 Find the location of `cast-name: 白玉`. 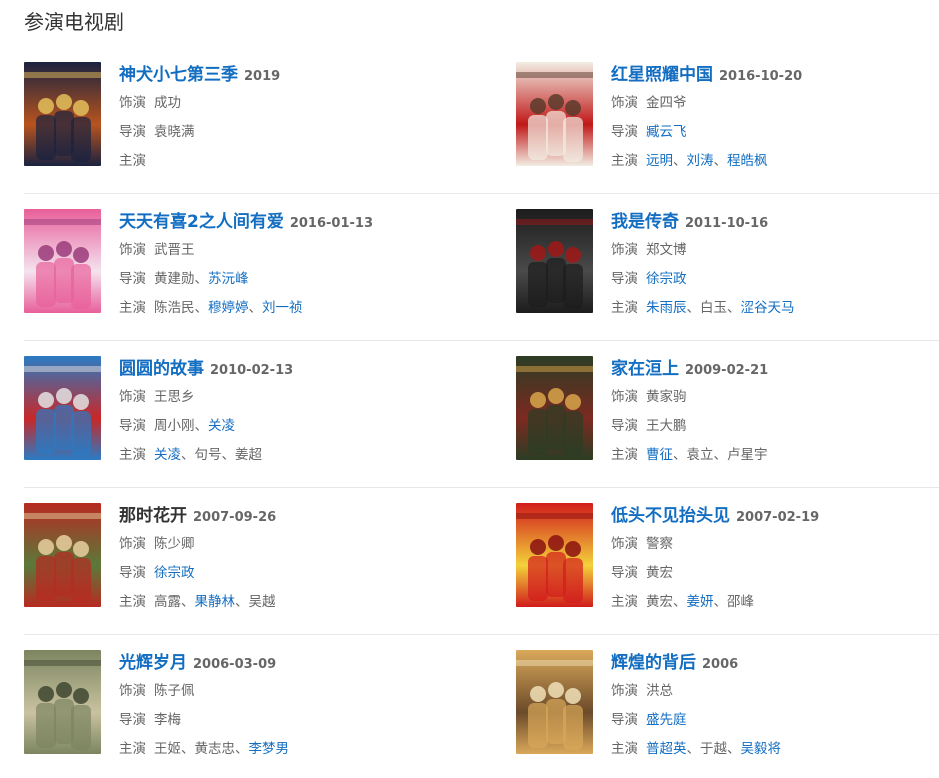

cast-name: 白玉 is located at coordinates (713, 308).